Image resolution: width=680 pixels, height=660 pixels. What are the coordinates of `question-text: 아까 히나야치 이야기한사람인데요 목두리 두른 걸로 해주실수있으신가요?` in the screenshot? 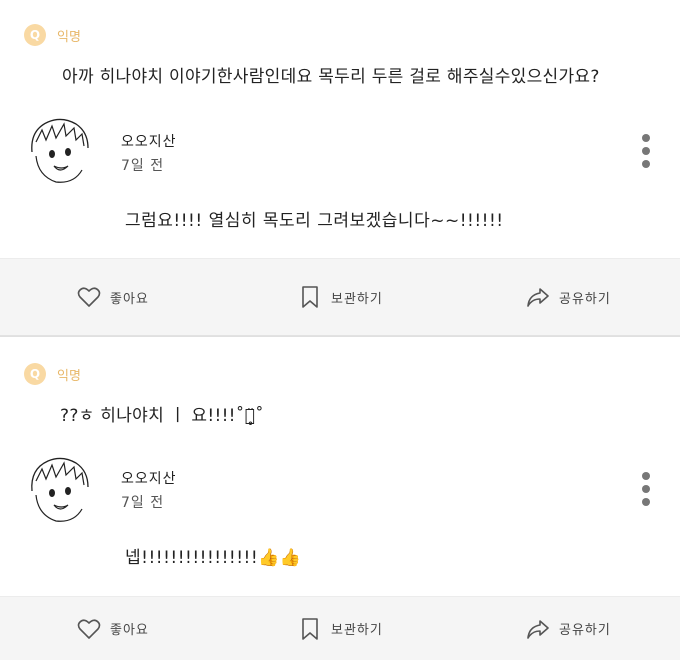 It's located at (331, 77).